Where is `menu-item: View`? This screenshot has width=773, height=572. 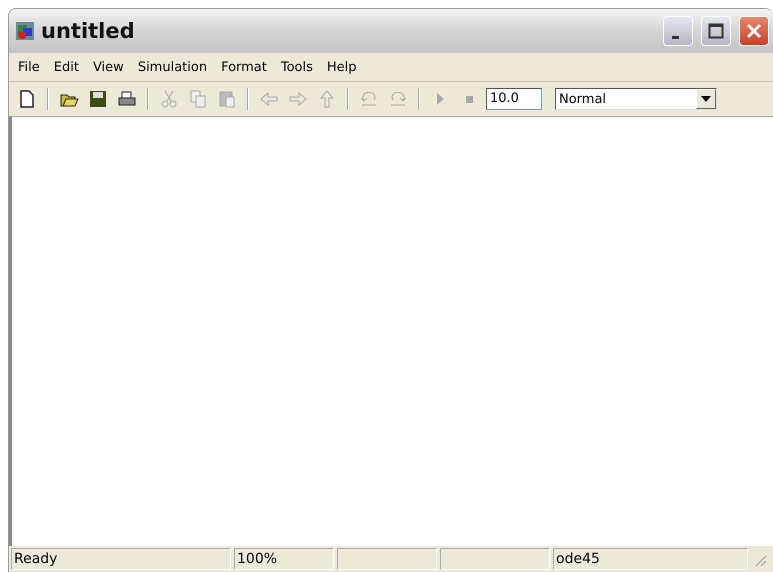 menu-item: View is located at coordinates (108, 67).